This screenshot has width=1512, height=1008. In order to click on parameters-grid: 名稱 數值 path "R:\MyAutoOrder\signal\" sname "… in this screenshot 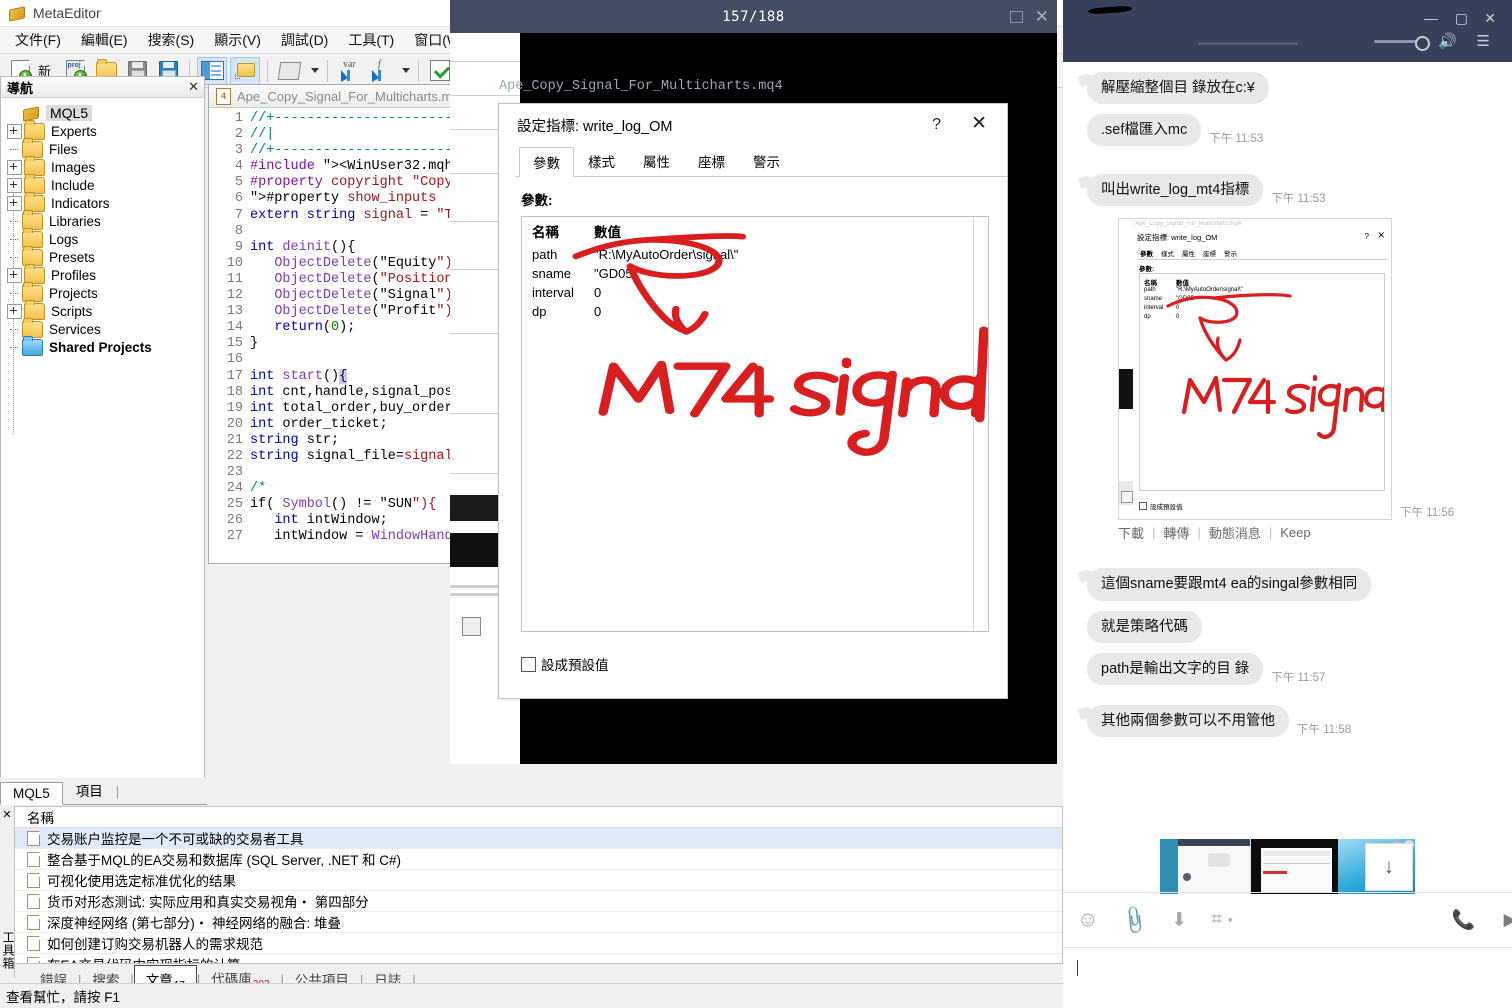, I will do `click(755, 424)`.